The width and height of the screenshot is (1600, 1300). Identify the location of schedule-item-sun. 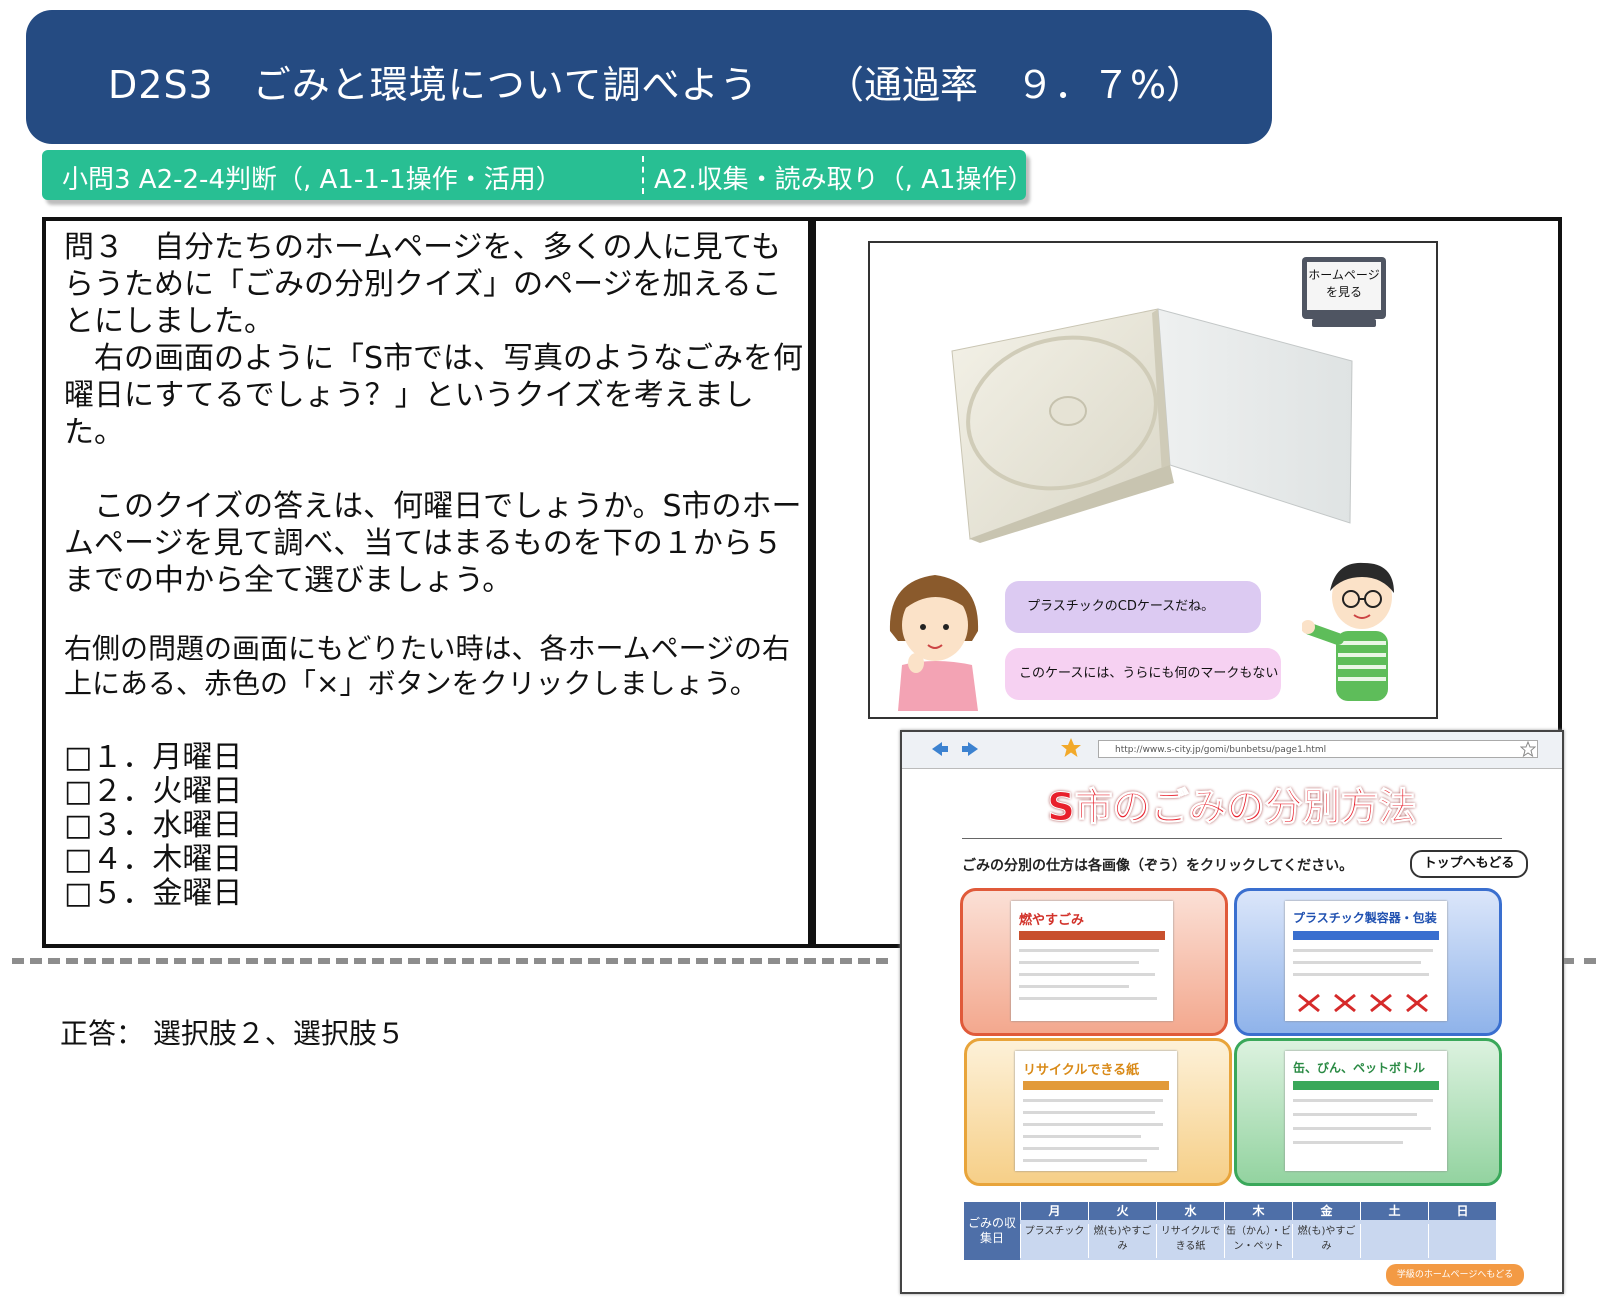
(1462, 1241).